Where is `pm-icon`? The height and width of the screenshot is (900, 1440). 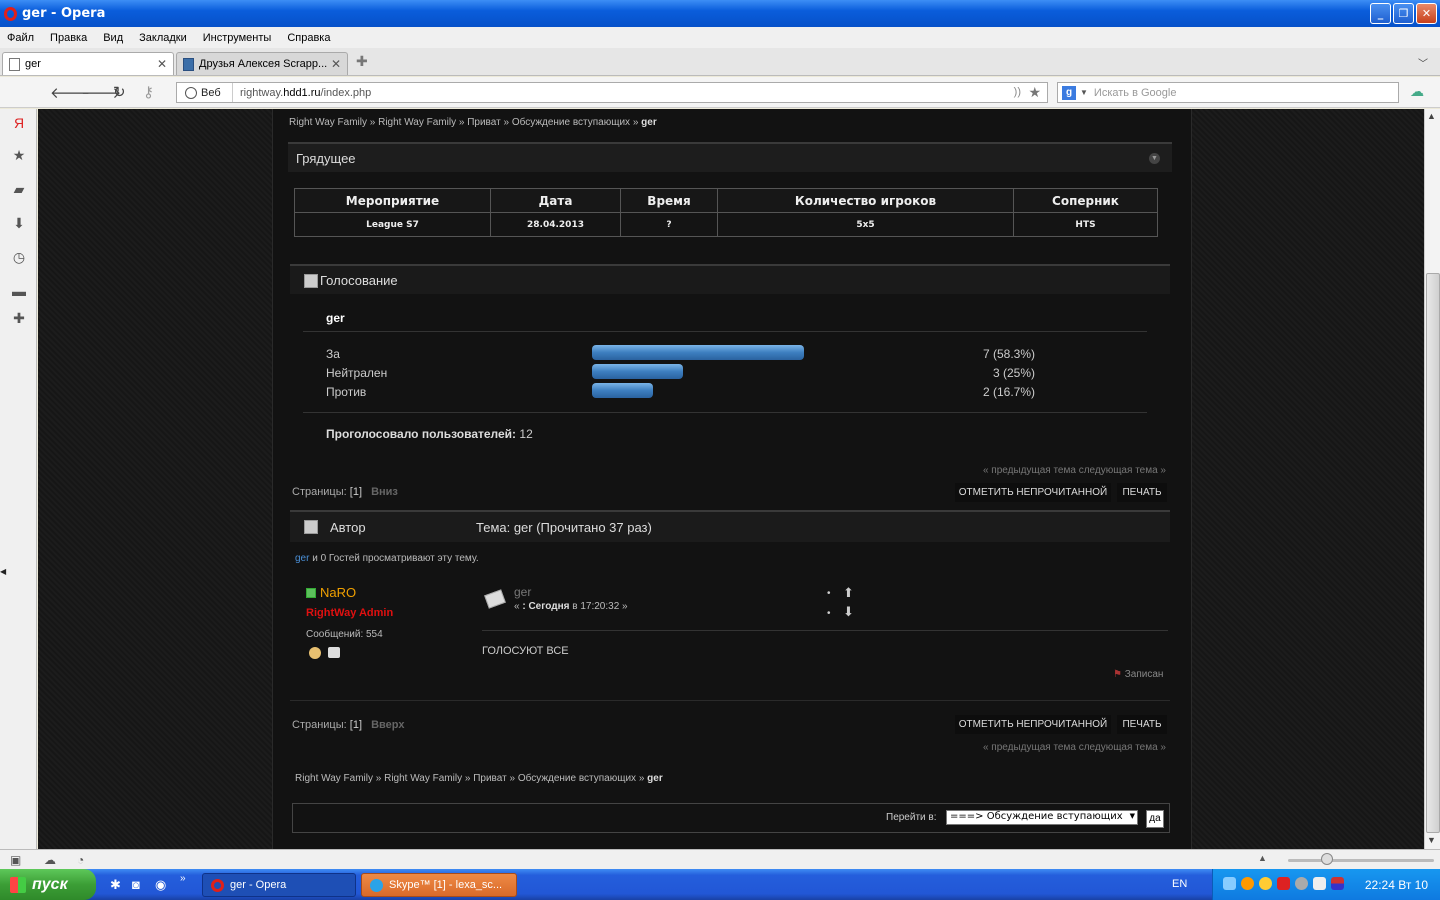
pm-icon is located at coordinates (334, 652).